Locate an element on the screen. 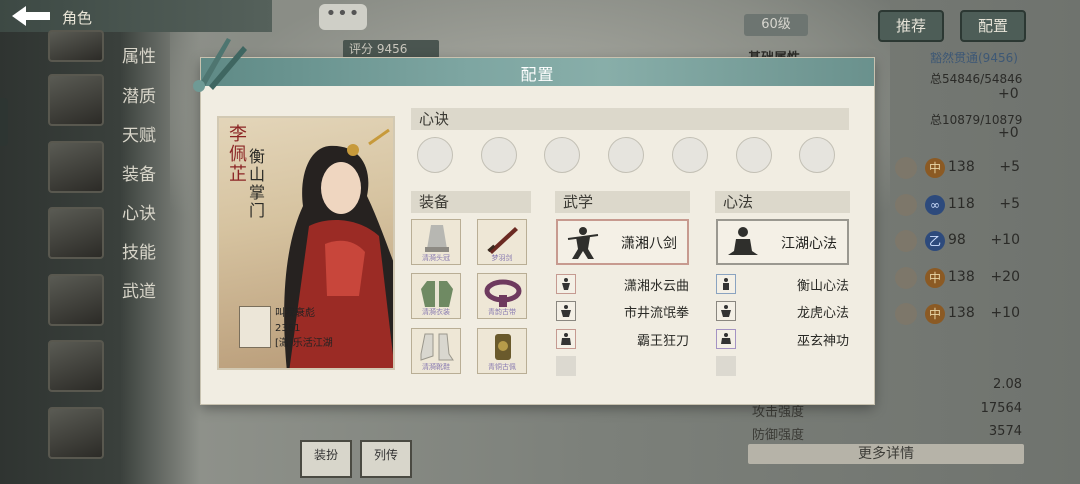  main-inner-art-slot: 江湖心法 is located at coordinates (782, 242).